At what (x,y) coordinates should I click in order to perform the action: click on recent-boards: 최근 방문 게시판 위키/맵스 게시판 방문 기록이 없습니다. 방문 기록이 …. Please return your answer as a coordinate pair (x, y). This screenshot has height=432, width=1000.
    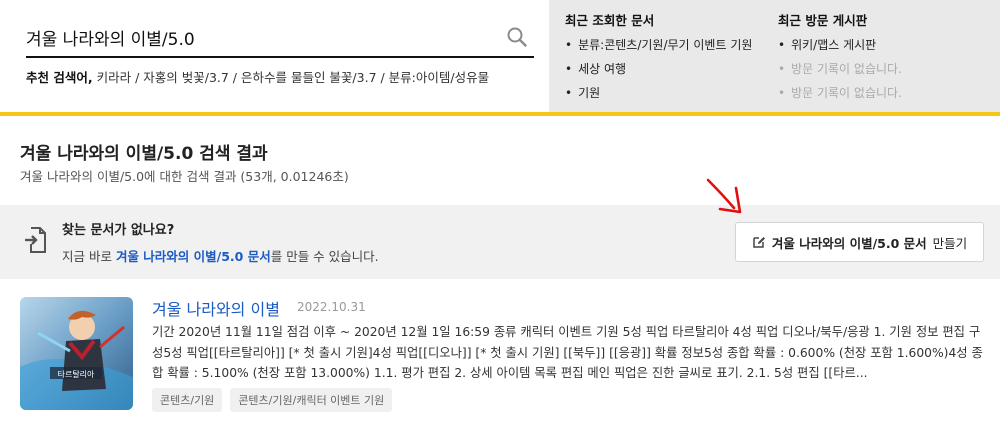
    Looking at the image, I should click on (840, 59).